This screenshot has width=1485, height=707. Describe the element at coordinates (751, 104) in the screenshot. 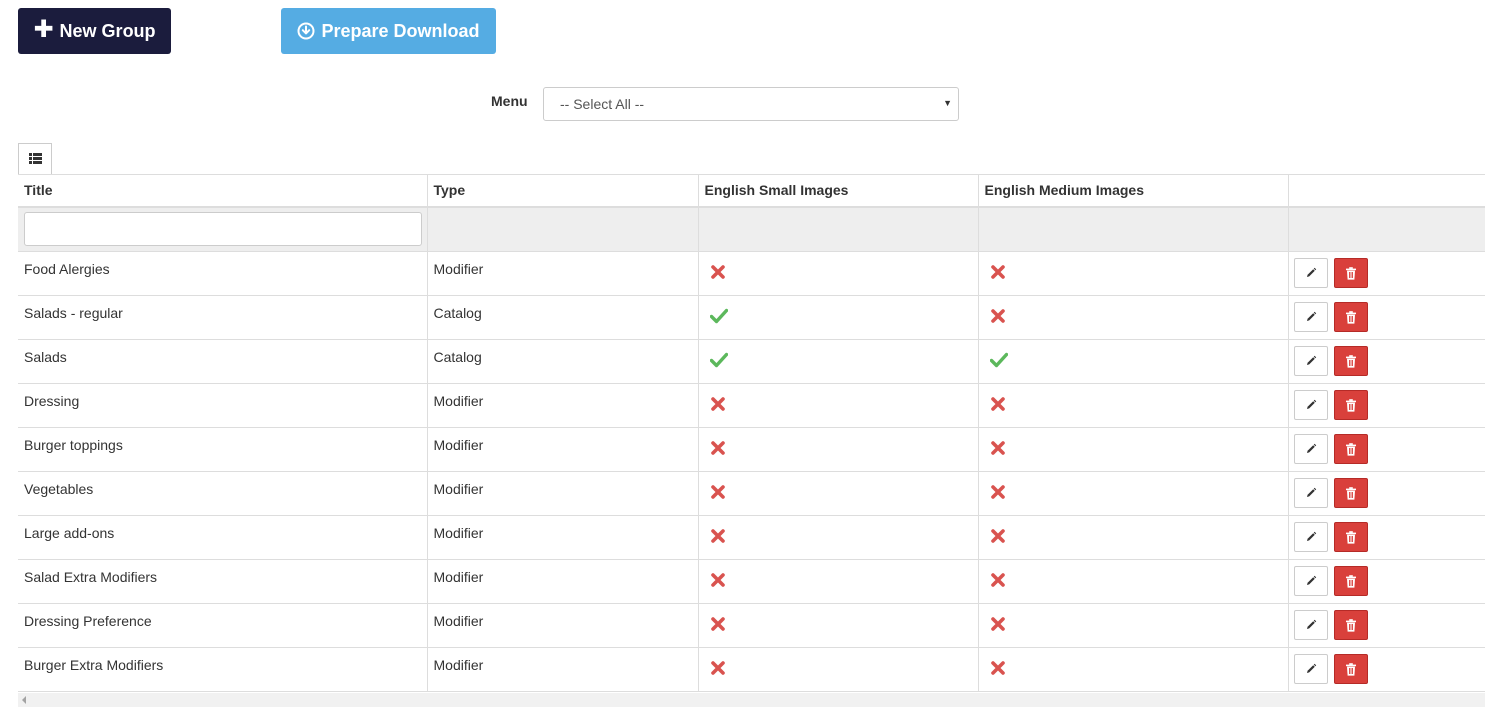

I see `menu-select: -- Select All -- ▼` at that location.